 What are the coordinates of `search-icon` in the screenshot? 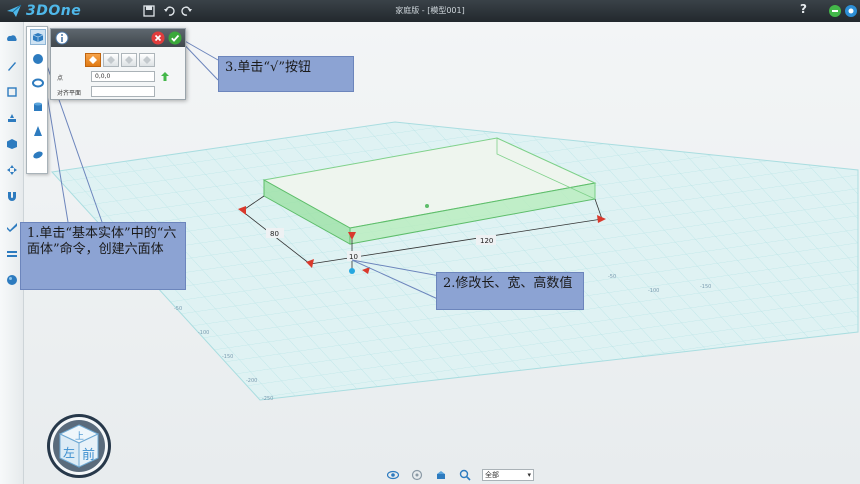 It's located at (465, 475).